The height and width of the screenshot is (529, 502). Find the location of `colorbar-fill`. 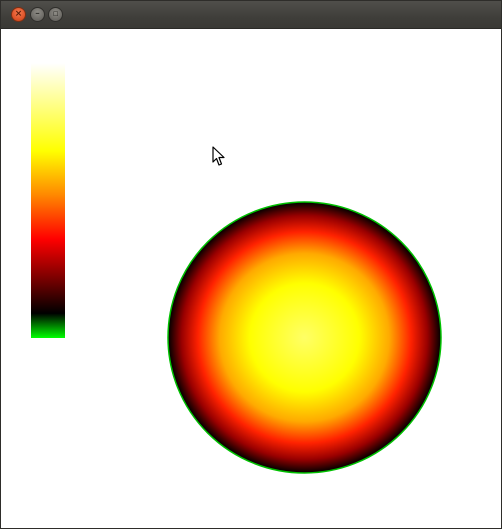

colorbar-fill is located at coordinates (48, 200).